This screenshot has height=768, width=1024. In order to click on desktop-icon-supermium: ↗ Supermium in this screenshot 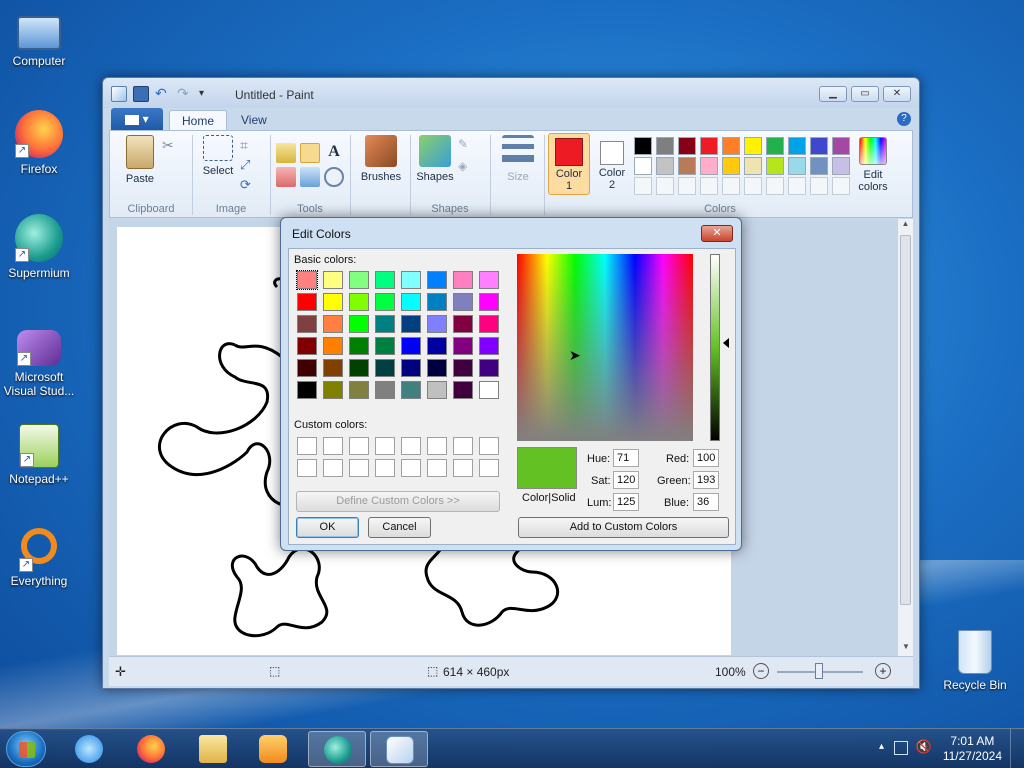, I will do `click(39, 247)`.